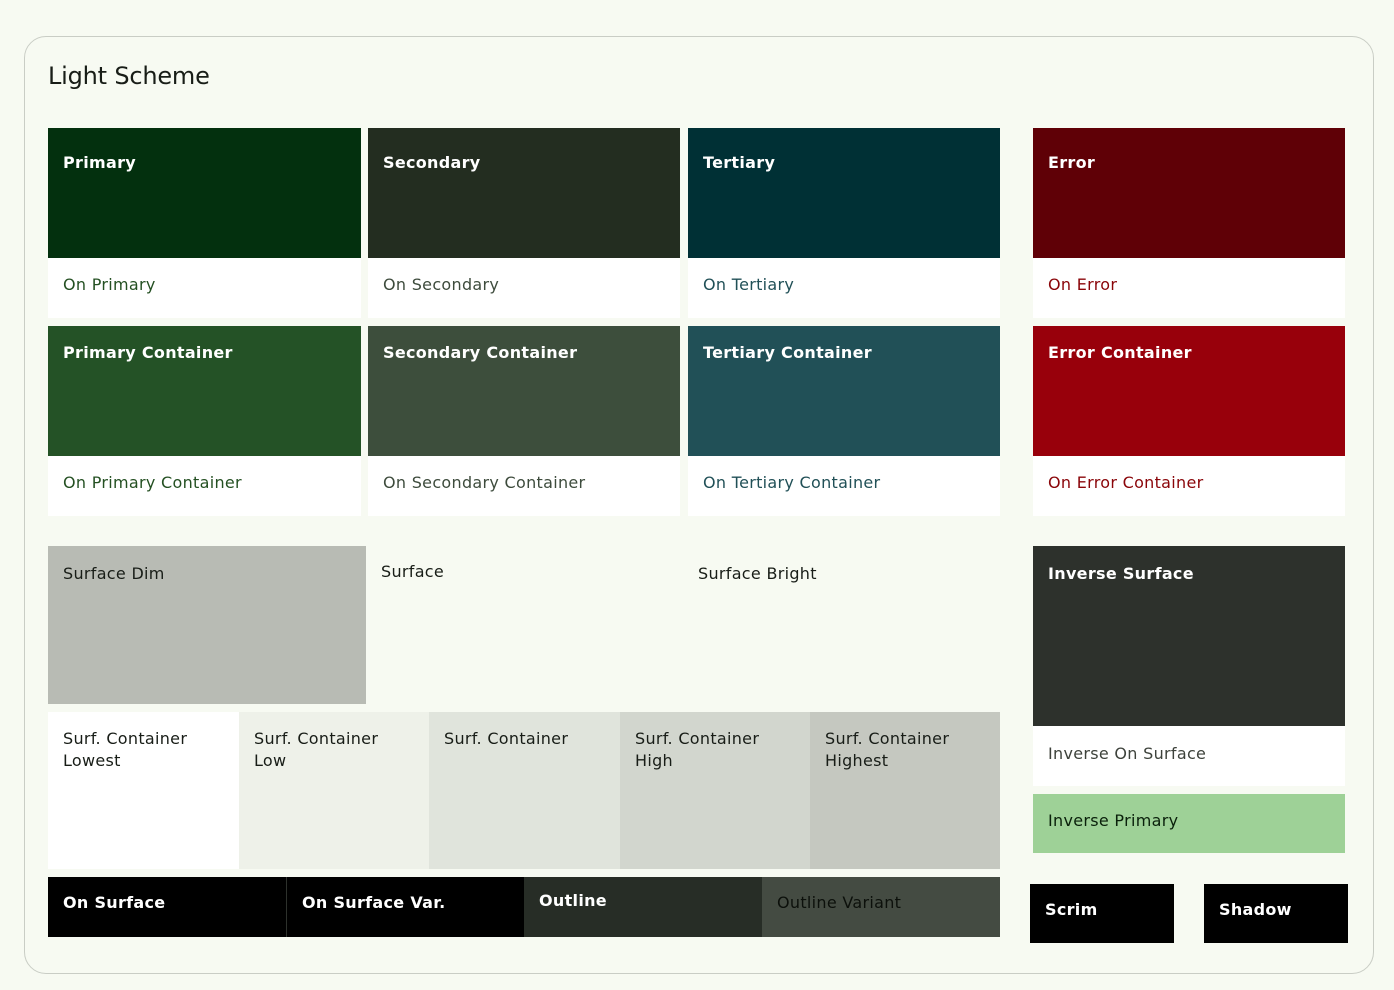 This screenshot has width=1394, height=990. I want to click on swatch-on-surface-var: On Surface Var., so click(405, 907).